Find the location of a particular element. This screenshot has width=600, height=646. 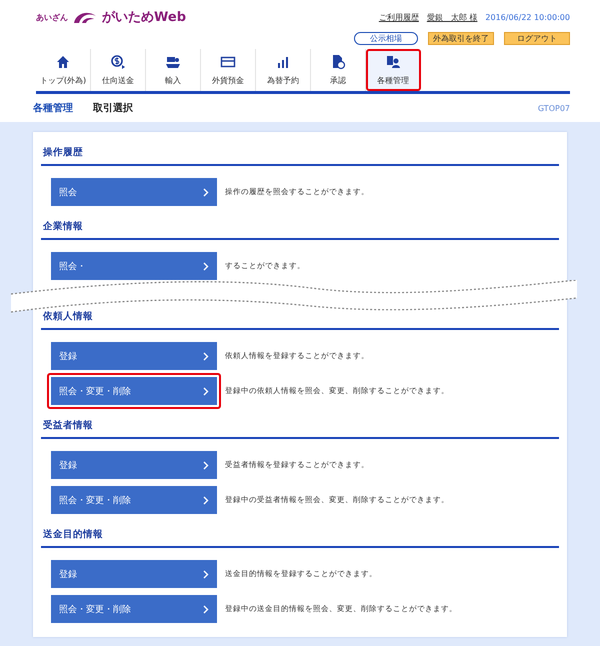

header-link: 愛銀 太郎 様 is located at coordinates (452, 17).